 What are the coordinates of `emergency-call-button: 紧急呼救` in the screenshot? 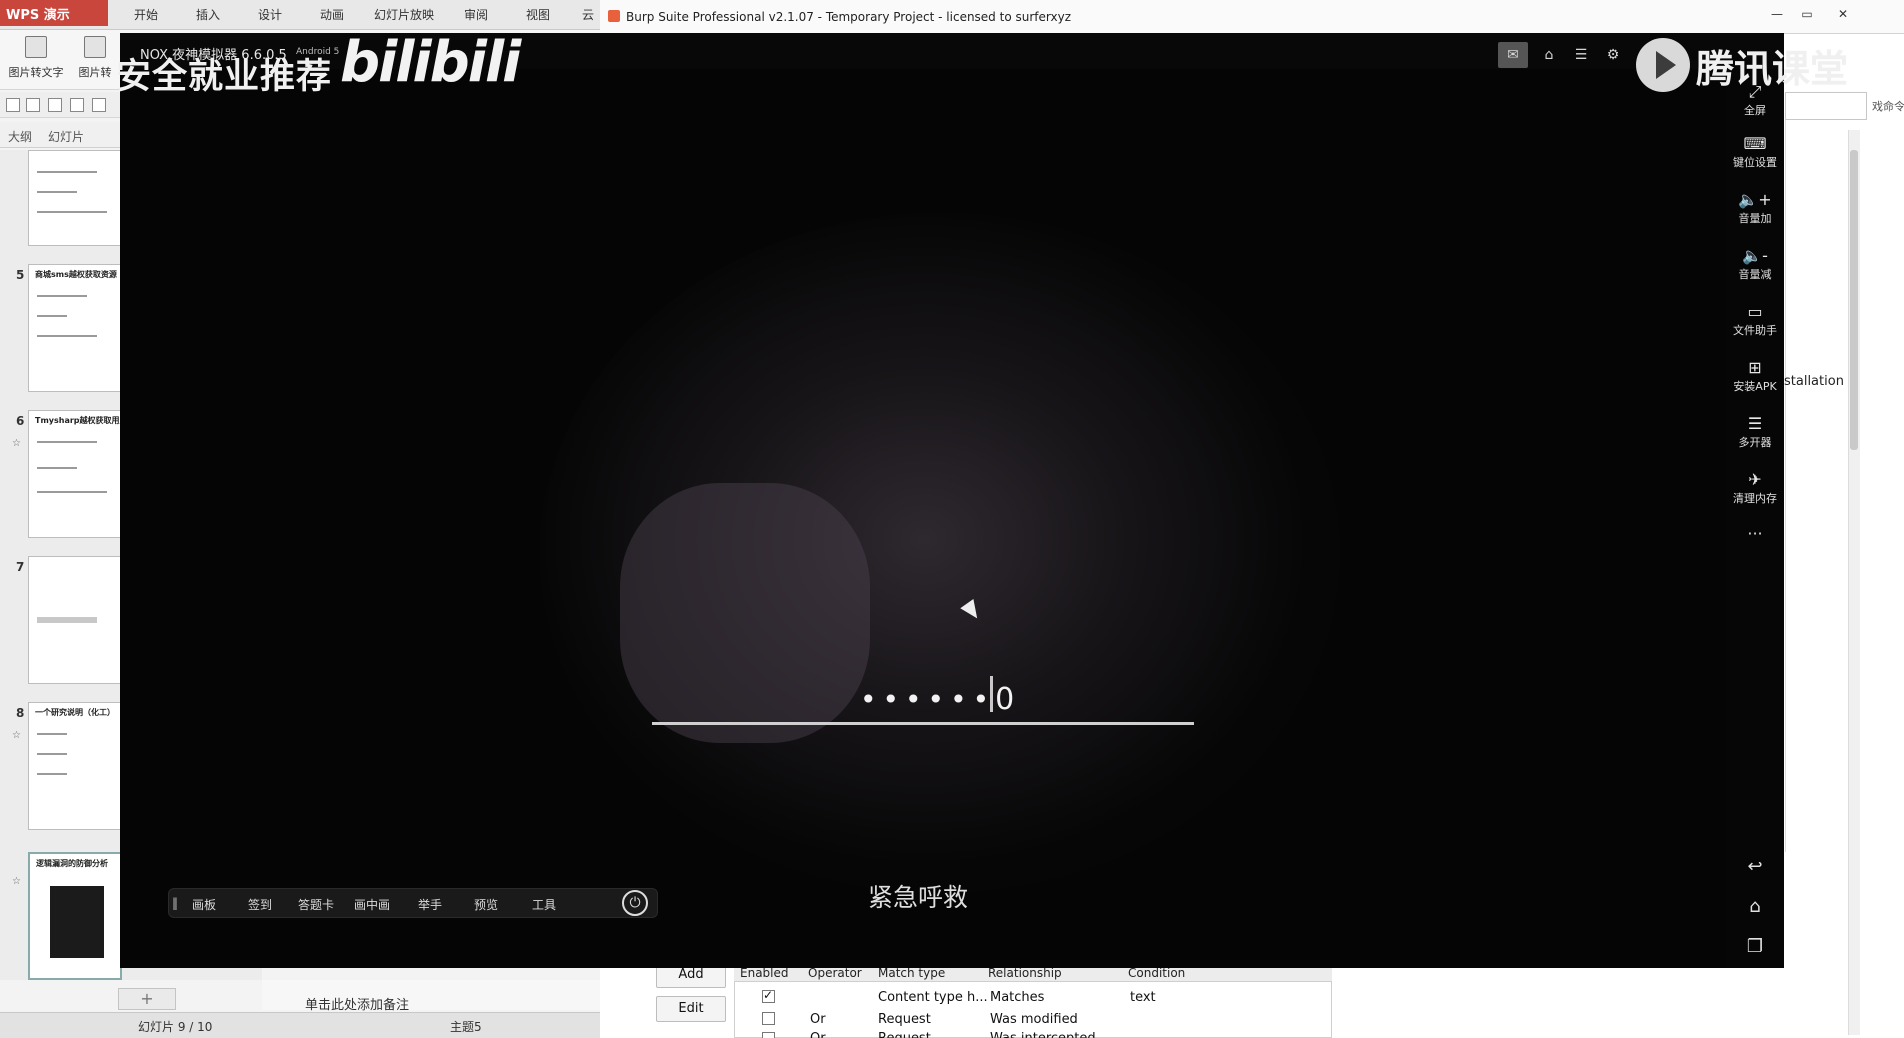 It's located at (918, 896).